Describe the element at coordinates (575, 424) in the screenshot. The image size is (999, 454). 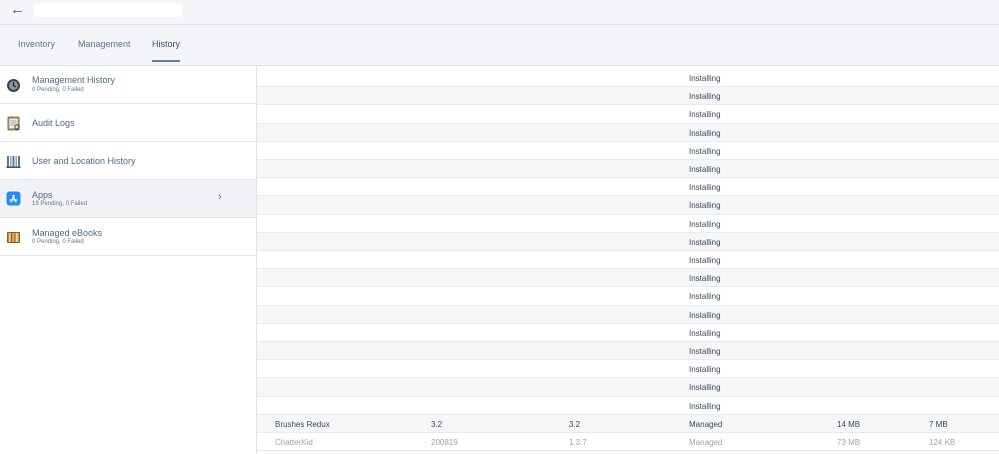
I see `short-version-cell: 3.2` at that location.